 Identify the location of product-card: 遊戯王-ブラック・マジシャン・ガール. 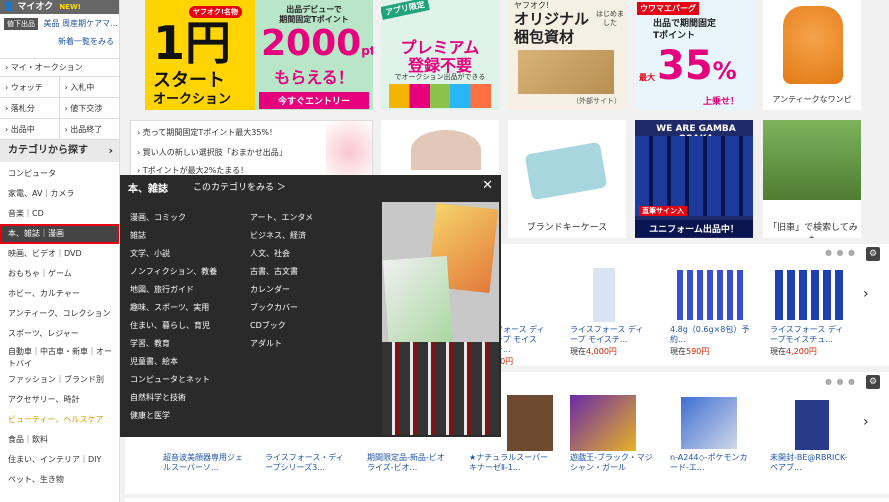
(612, 463).